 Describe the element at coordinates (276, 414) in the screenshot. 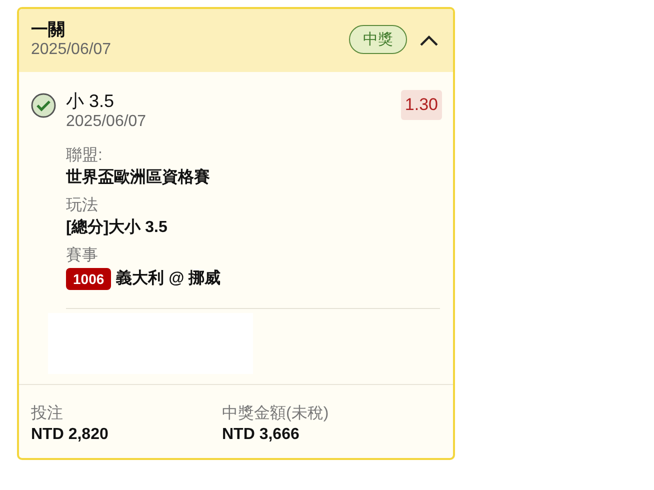

I see `footer-label: 中獎金額(未稅)` at that location.